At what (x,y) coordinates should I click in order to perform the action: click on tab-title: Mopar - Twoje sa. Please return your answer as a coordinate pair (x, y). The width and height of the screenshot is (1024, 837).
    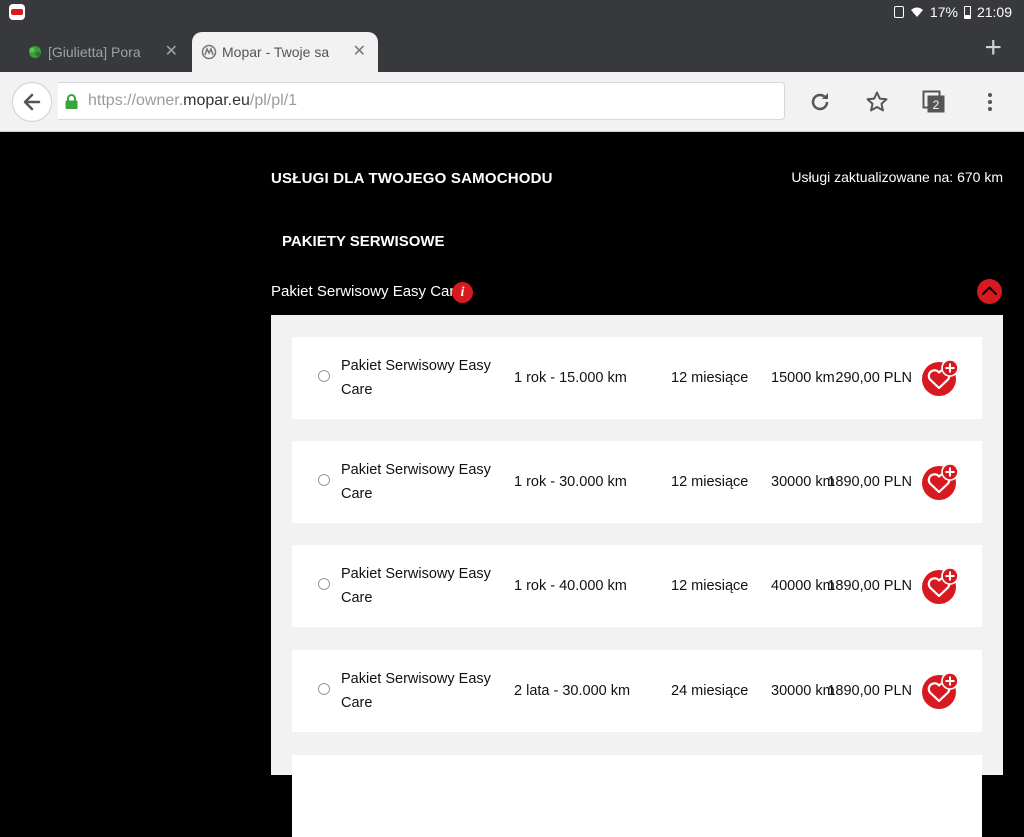
    Looking at the image, I should click on (276, 52).